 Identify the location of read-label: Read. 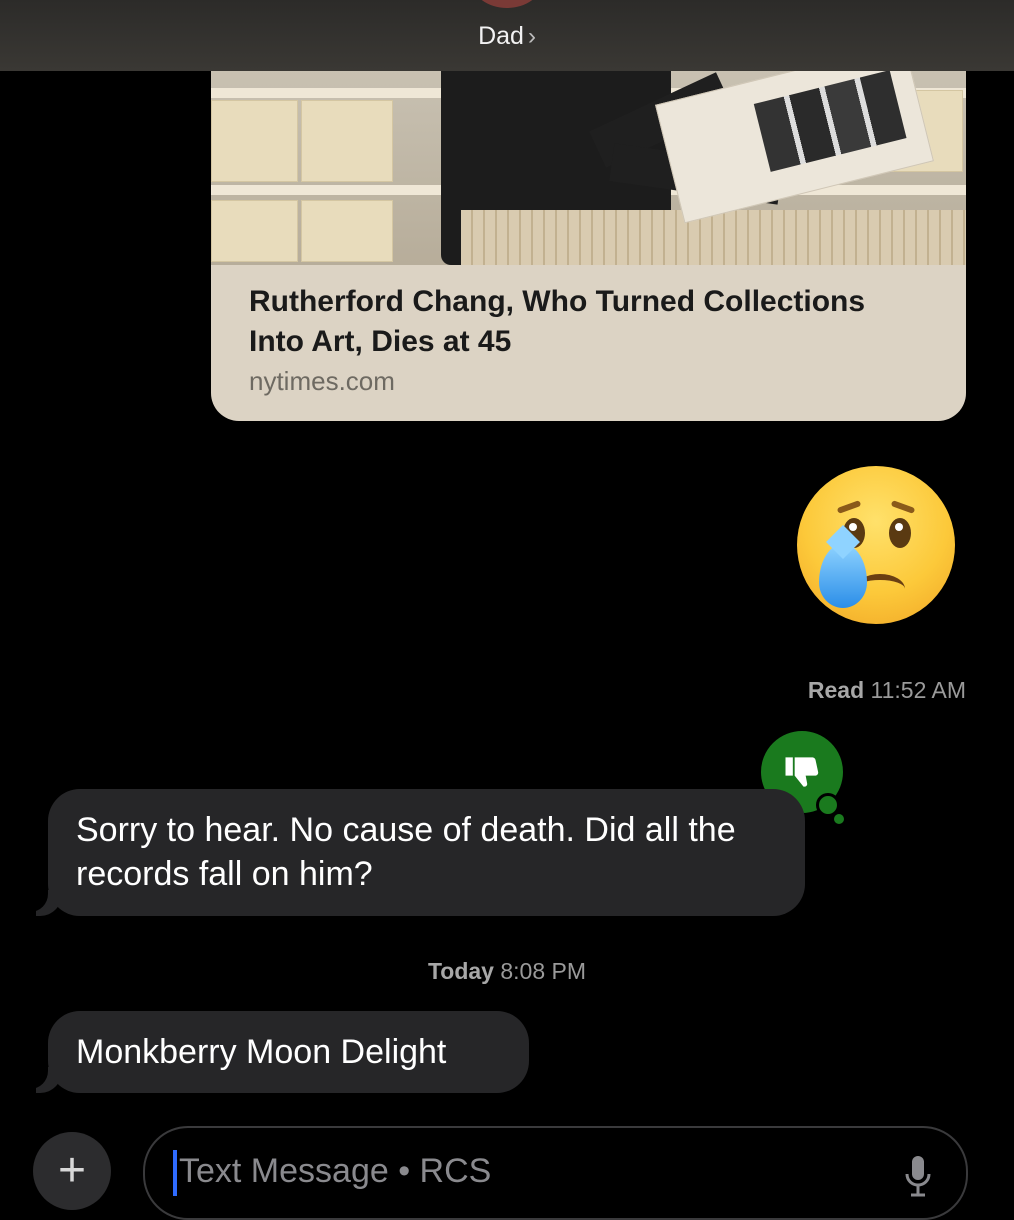
(836, 690).